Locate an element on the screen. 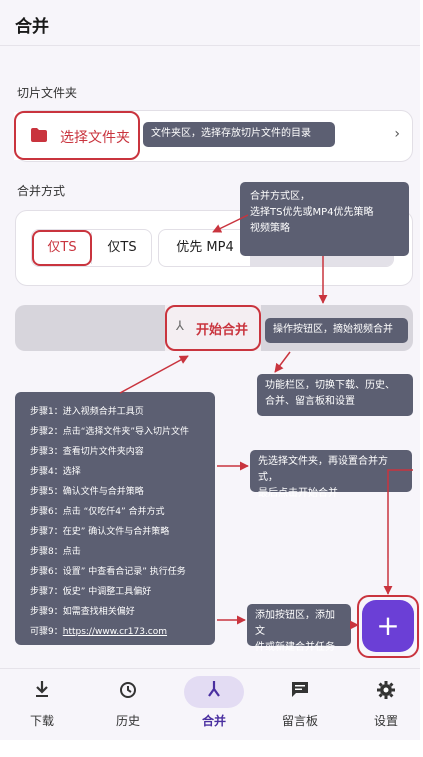 The width and height of the screenshot is (423, 757). history-icon is located at coordinates (128, 691).